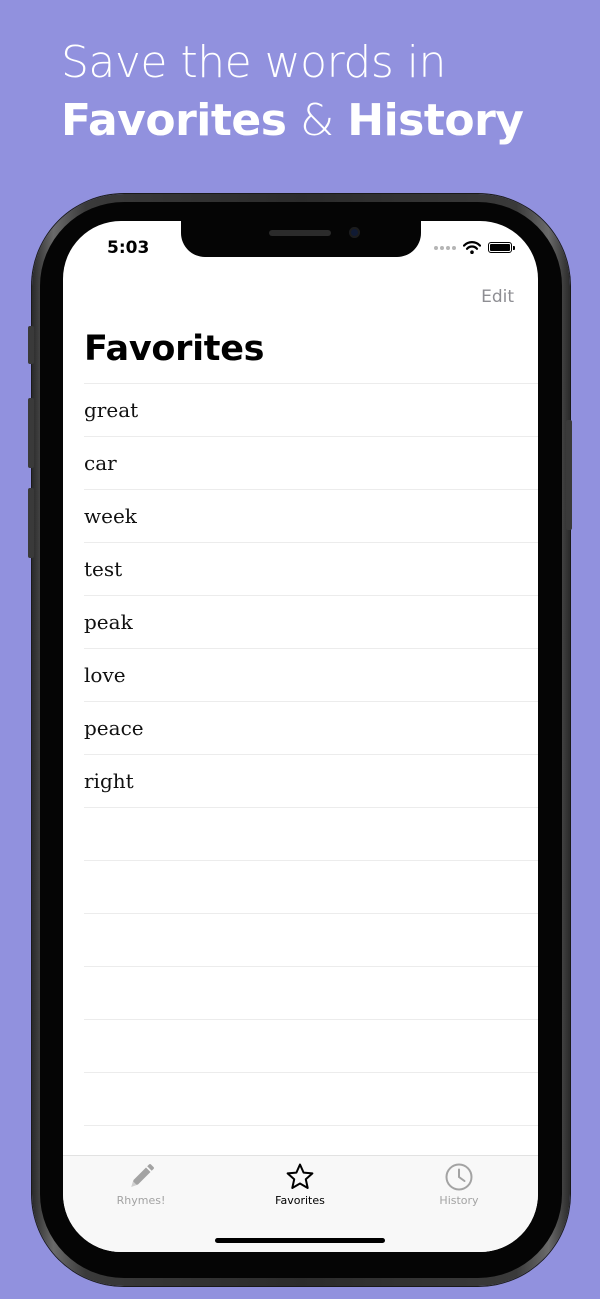 The height and width of the screenshot is (1299, 600). What do you see at coordinates (459, 1200) in the screenshot?
I see `tab-label: History` at bounding box center [459, 1200].